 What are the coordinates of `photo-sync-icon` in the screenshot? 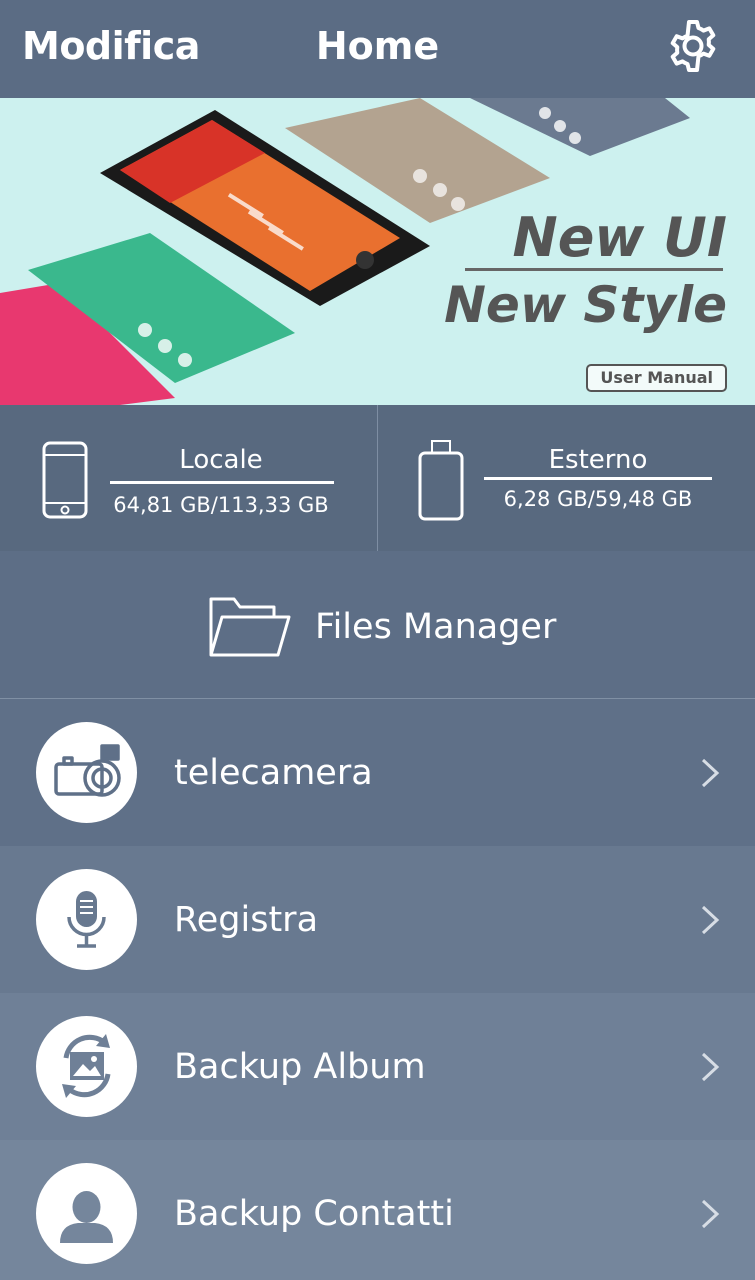 It's located at (86, 1066).